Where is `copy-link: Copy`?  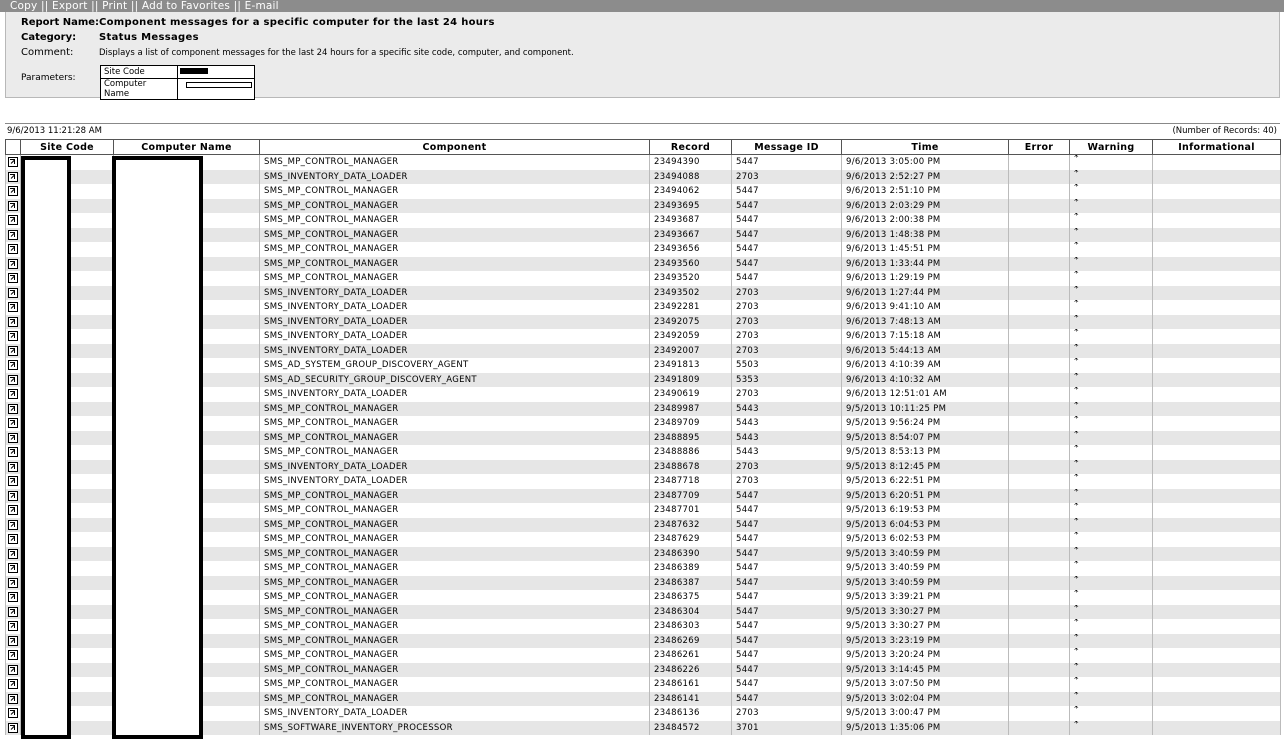
copy-link: Copy is located at coordinates (23, 6).